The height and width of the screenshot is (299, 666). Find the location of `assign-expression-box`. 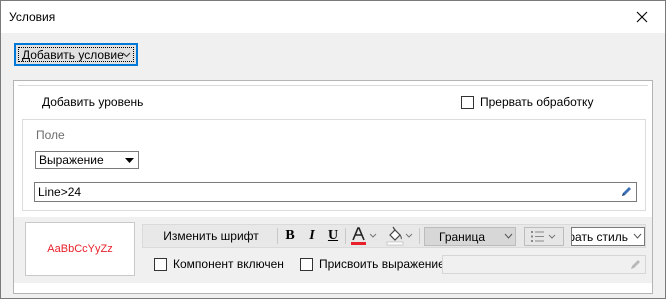

assign-expression-box is located at coordinates (306, 264).